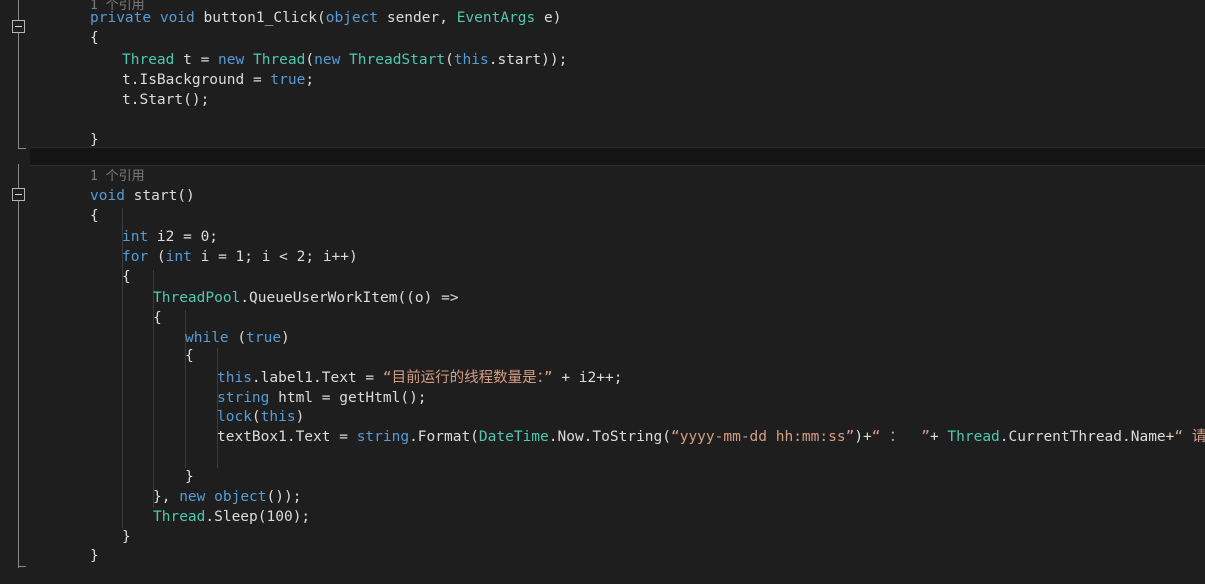 Image resolution: width=1205 pixels, height=584 pixels. Describe the element at coordinates (49, 38) in the screenshot. I see `line-button1-open-brace: {` at that location.